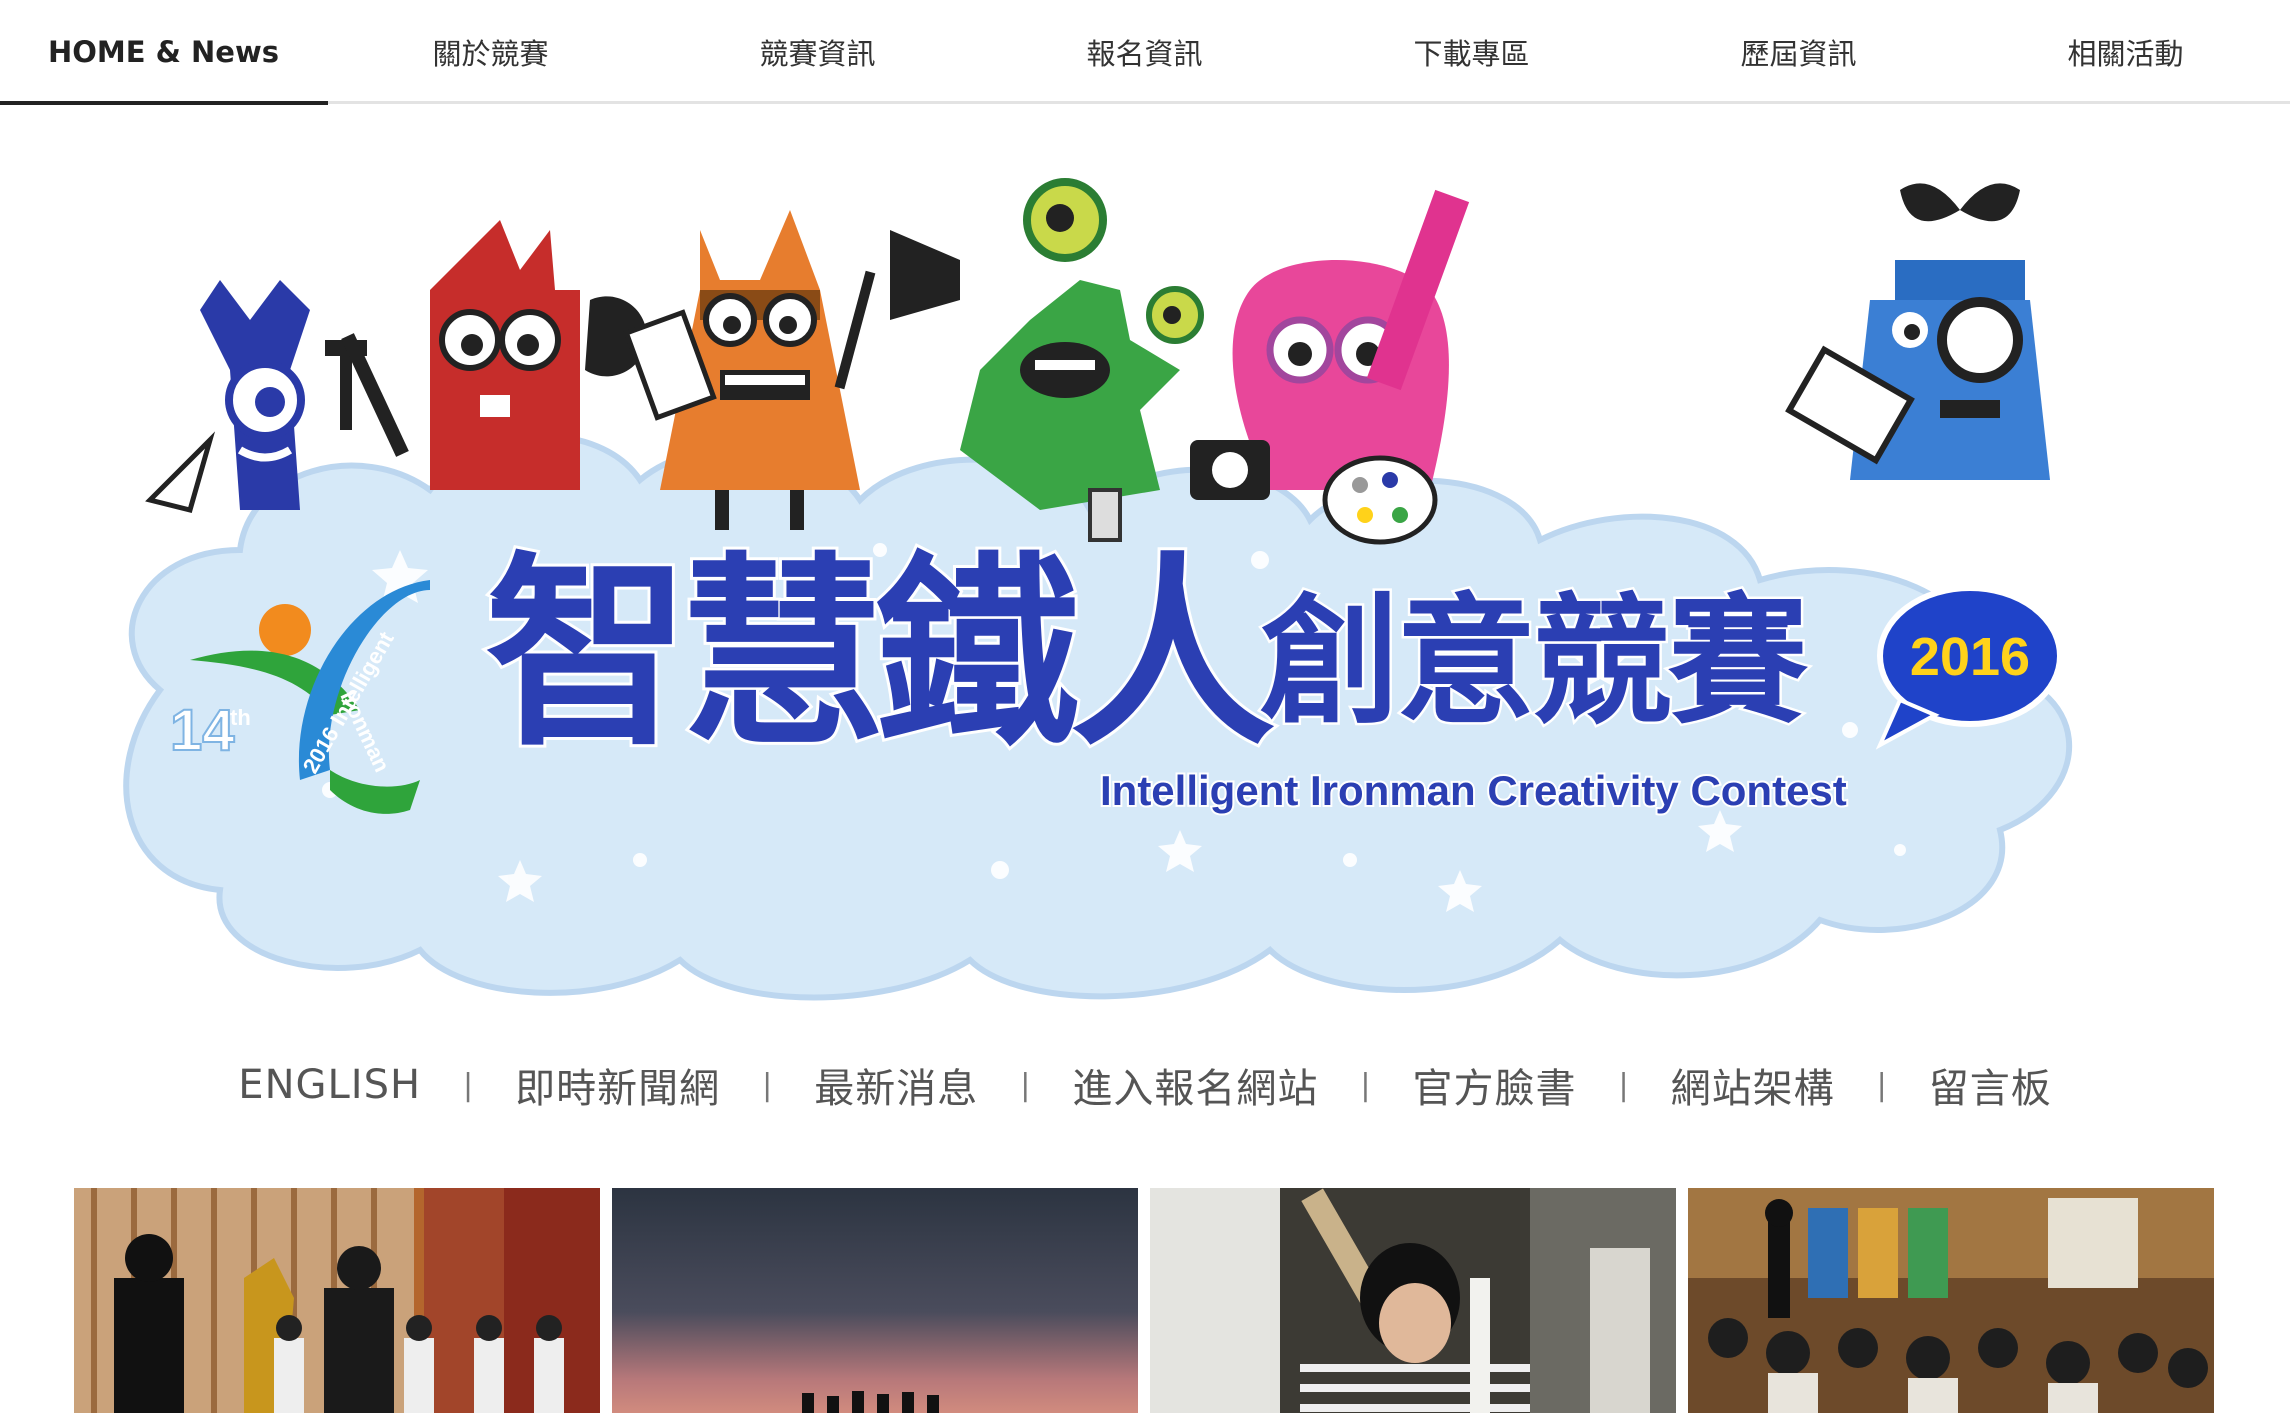  Describe the element at coordinates (880, 655) in the screenshot. I see `banner-title-zh-main: 智慧鐵人` at that location.